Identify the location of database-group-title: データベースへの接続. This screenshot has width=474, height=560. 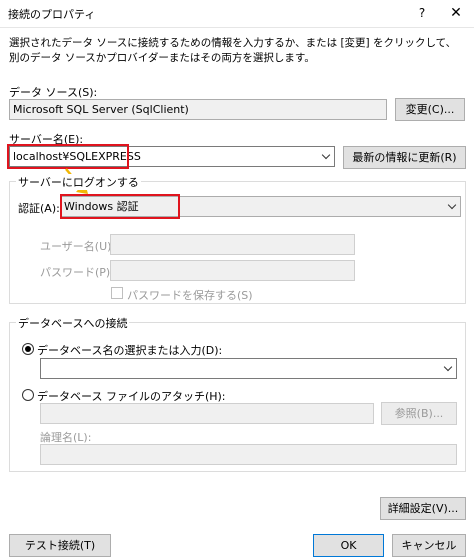
(73, 323).